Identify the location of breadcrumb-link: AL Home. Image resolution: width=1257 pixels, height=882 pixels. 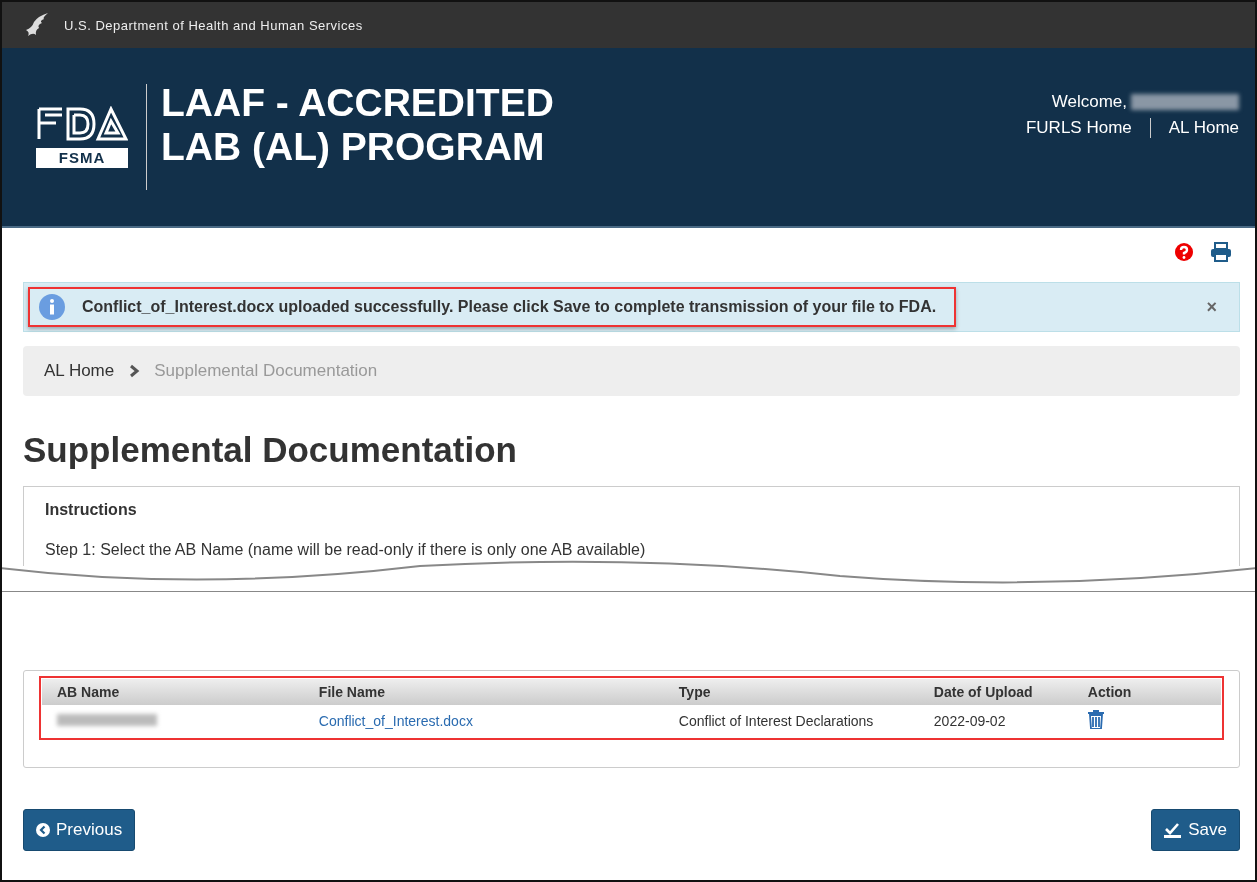
(79, 371).